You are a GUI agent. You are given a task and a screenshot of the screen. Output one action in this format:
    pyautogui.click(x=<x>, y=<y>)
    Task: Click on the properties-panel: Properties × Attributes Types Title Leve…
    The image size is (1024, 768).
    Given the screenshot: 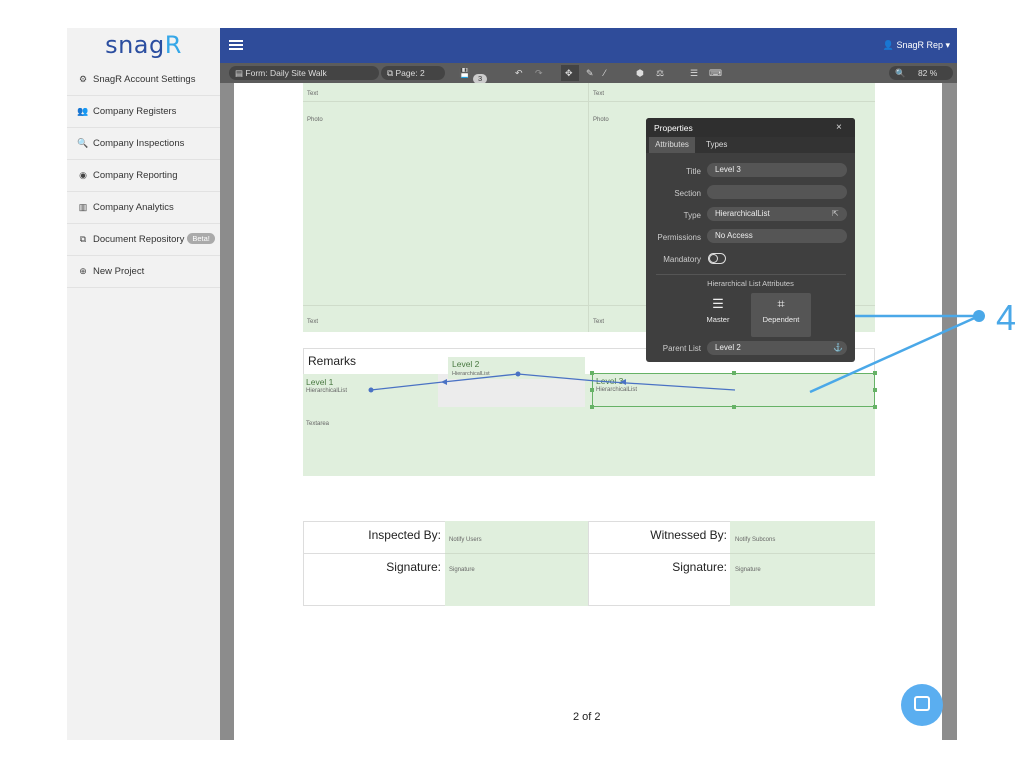 What is the action you would take?
    pyautogui.click(x=750, y=240)
    